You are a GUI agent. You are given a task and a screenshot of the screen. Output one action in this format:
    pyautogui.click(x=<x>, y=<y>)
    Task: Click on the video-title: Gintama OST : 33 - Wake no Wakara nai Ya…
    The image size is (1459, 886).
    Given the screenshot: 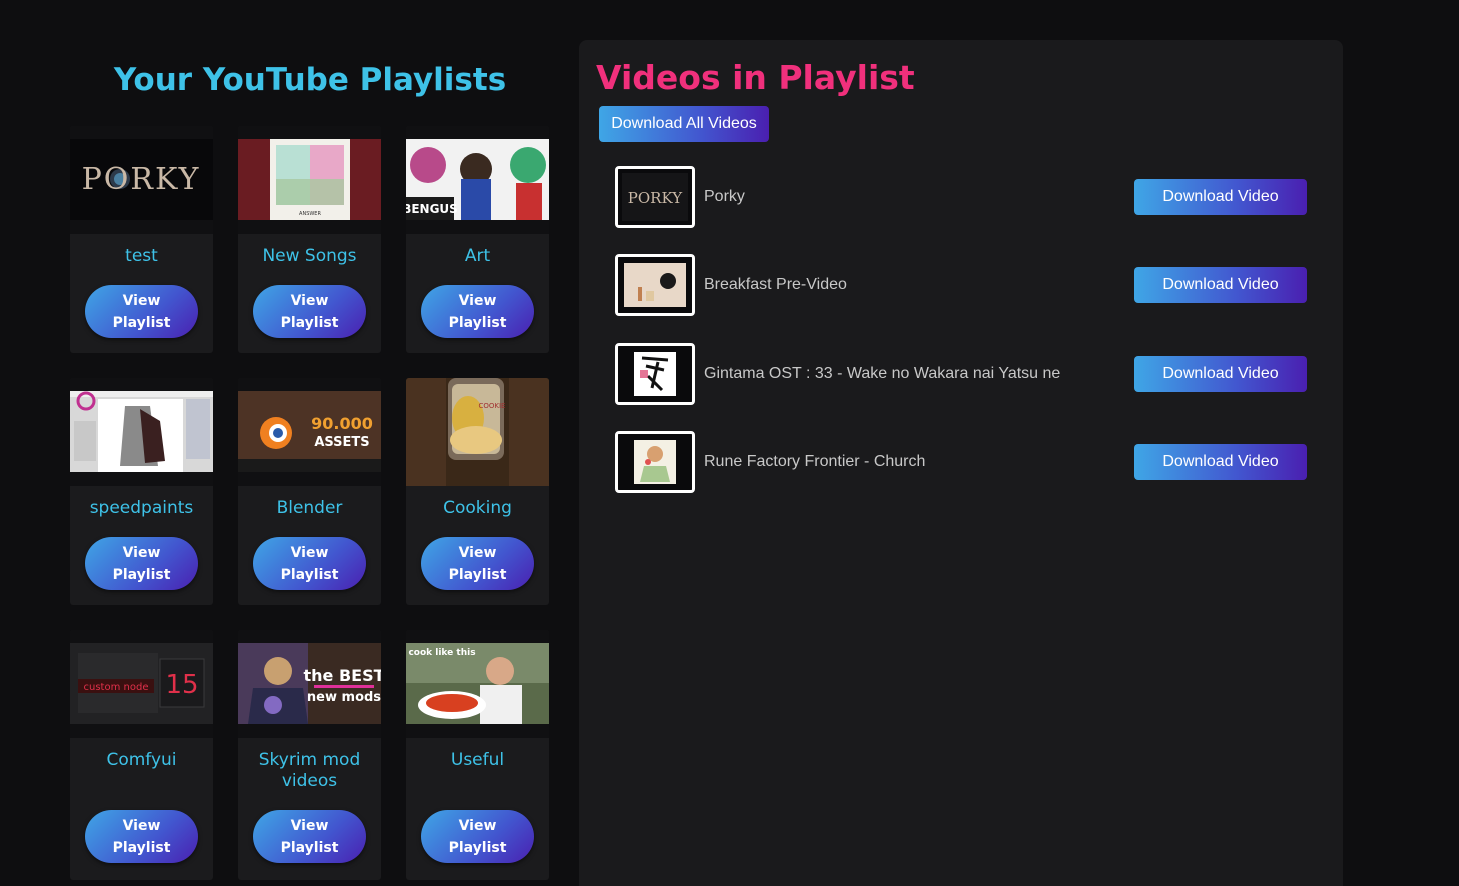 What is the action you would take?
    pyautogui.click(x=882, y=373)
    